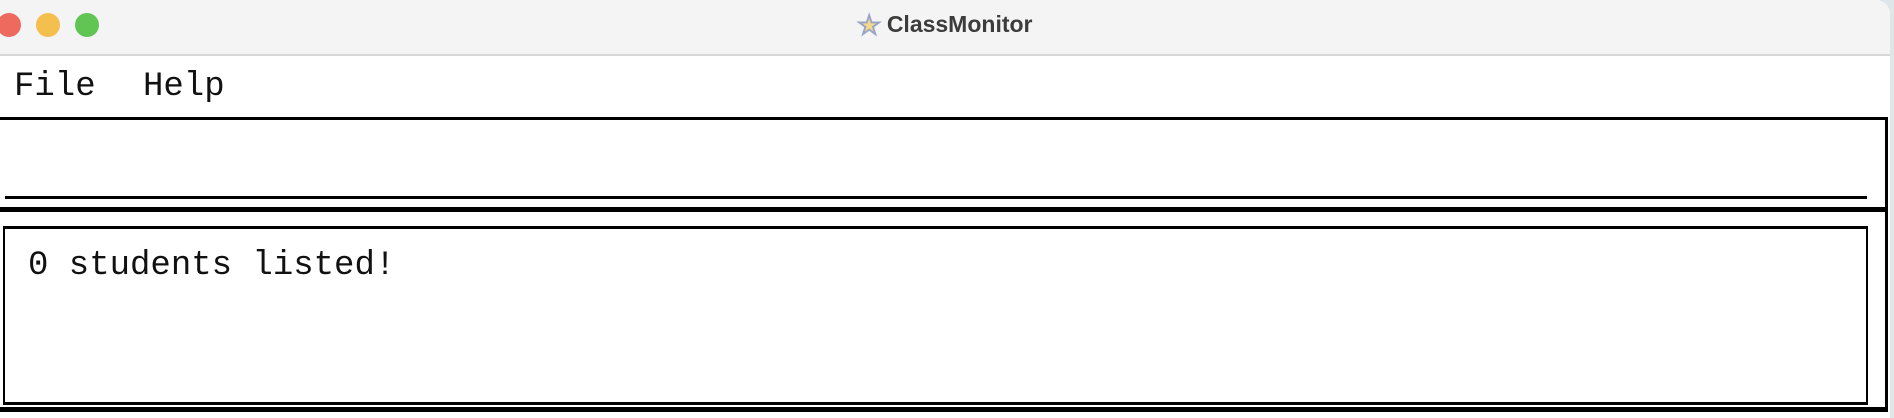  I want to click on menu-bar: File Help, so click(945, 87).